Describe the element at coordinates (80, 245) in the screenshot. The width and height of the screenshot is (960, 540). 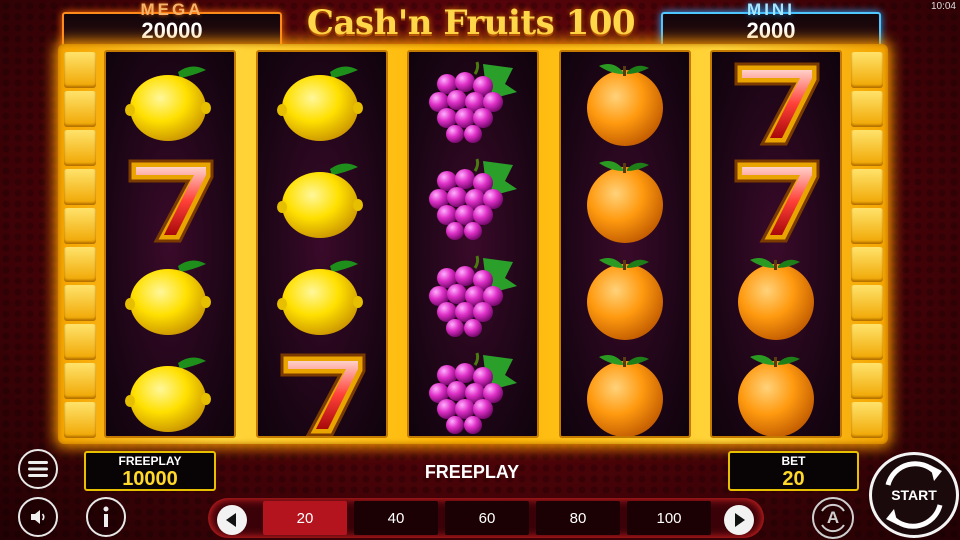
I see `left-payline-bar` at that location.